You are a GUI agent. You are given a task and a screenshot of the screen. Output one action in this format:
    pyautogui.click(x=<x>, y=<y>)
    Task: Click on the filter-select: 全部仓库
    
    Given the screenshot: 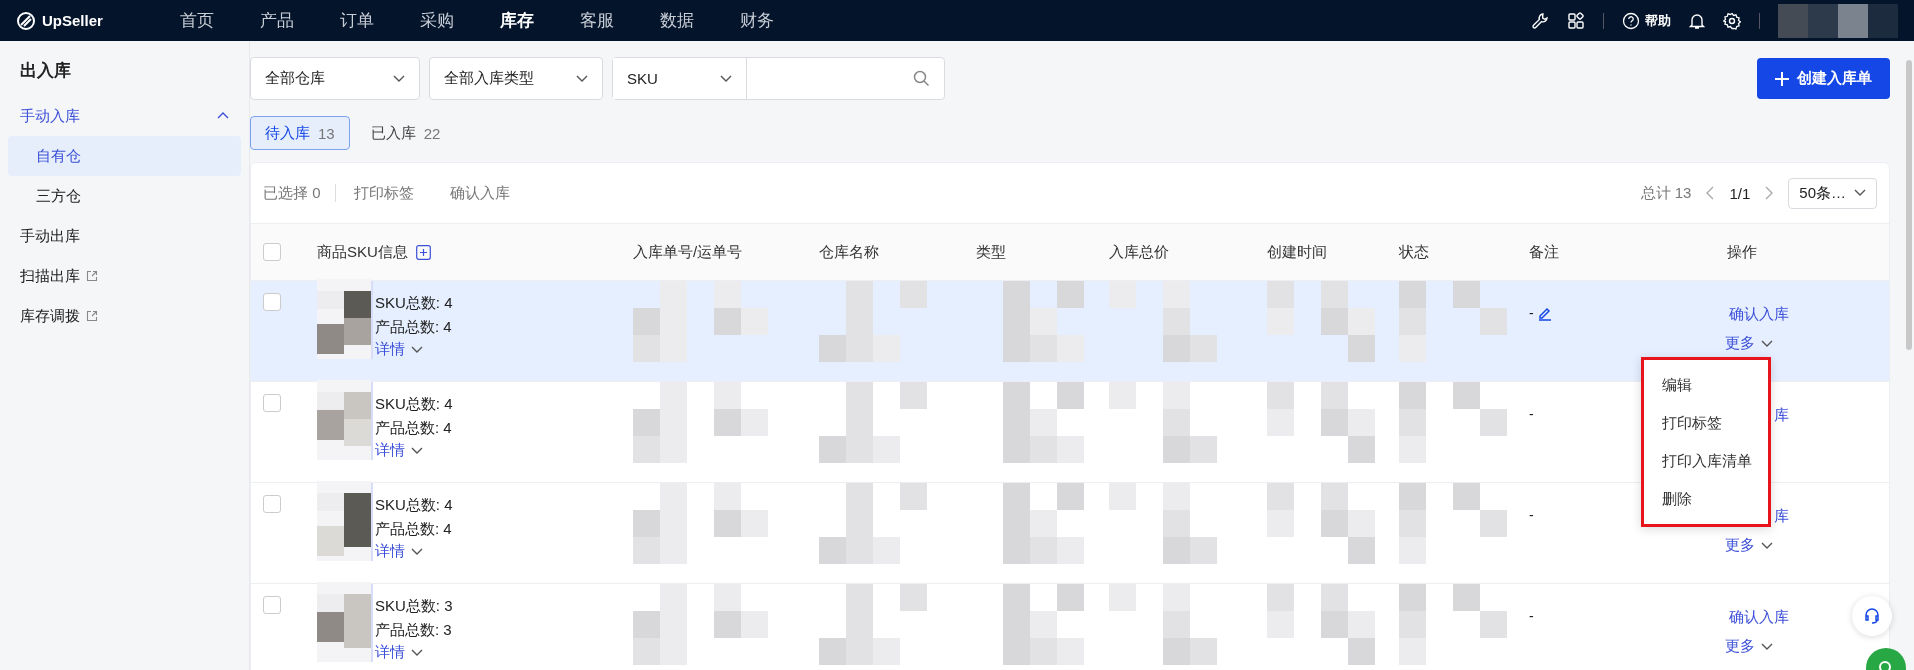 What is the action you would take?
    pyautogui.click(x=335, y=78)
    